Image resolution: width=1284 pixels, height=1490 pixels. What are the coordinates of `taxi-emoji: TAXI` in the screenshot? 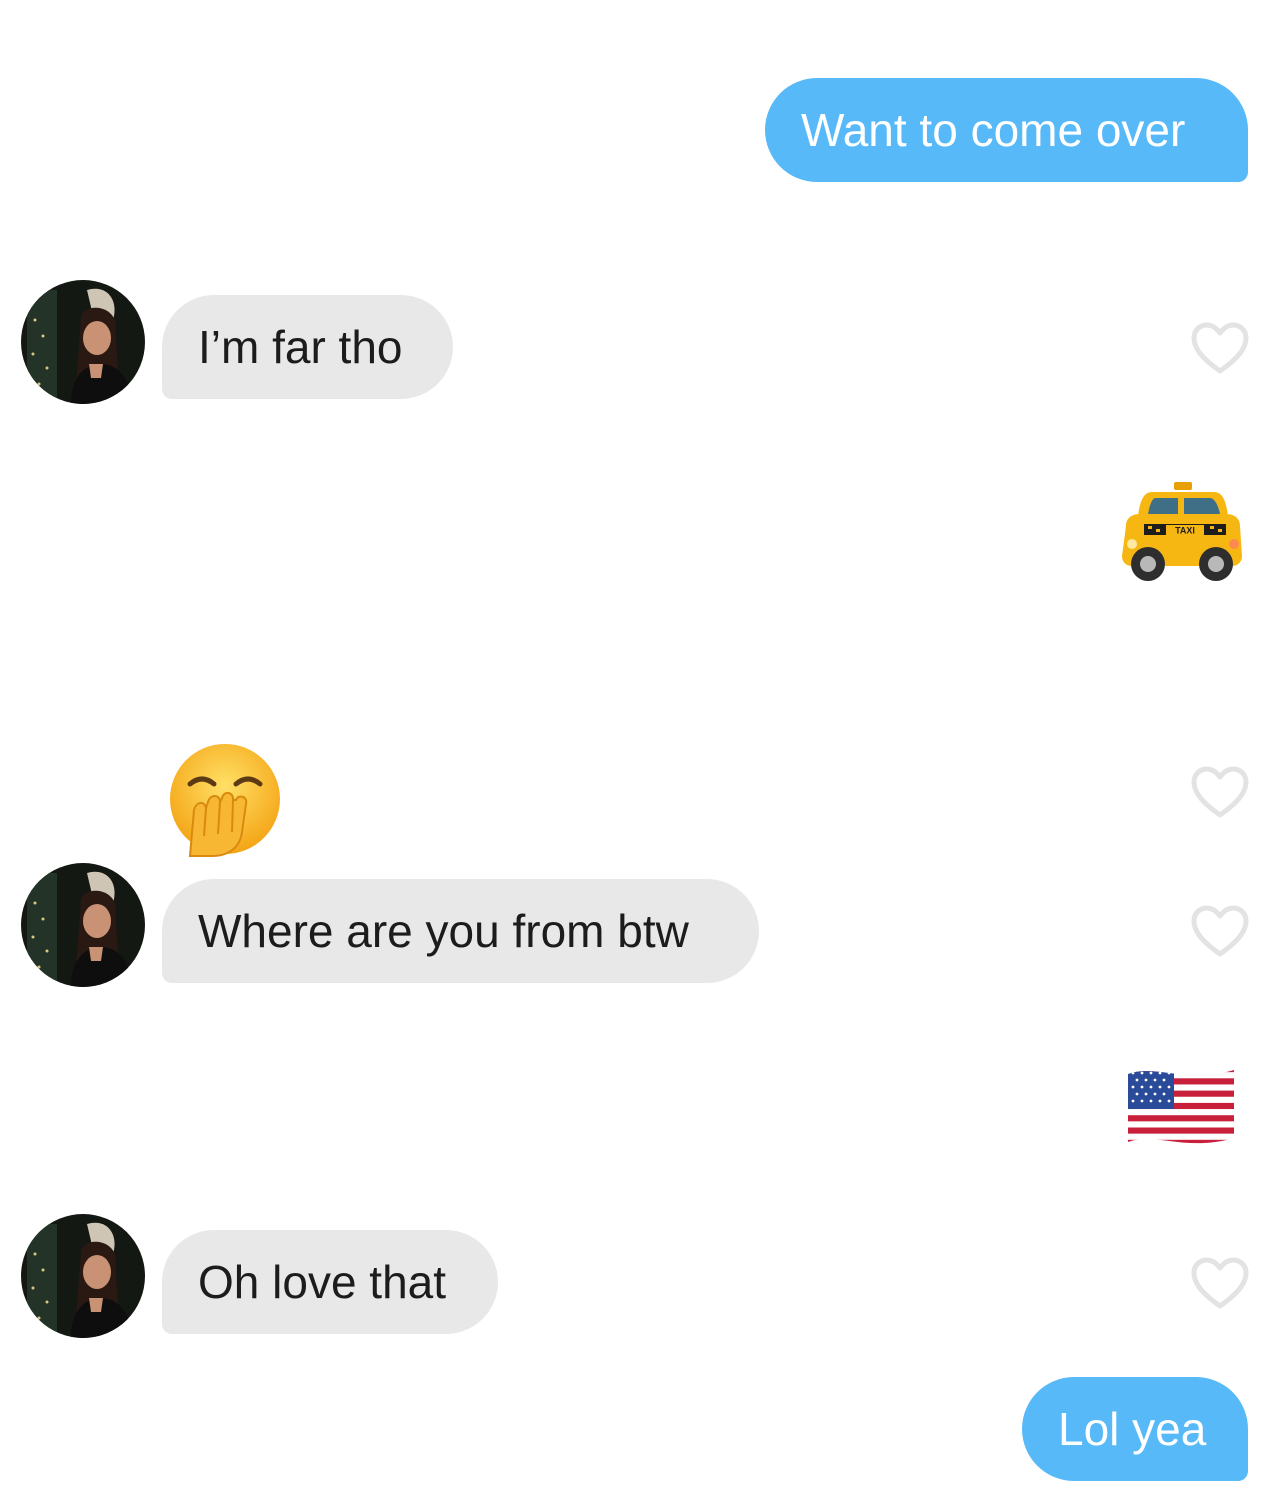 It's located at (1183, 534).